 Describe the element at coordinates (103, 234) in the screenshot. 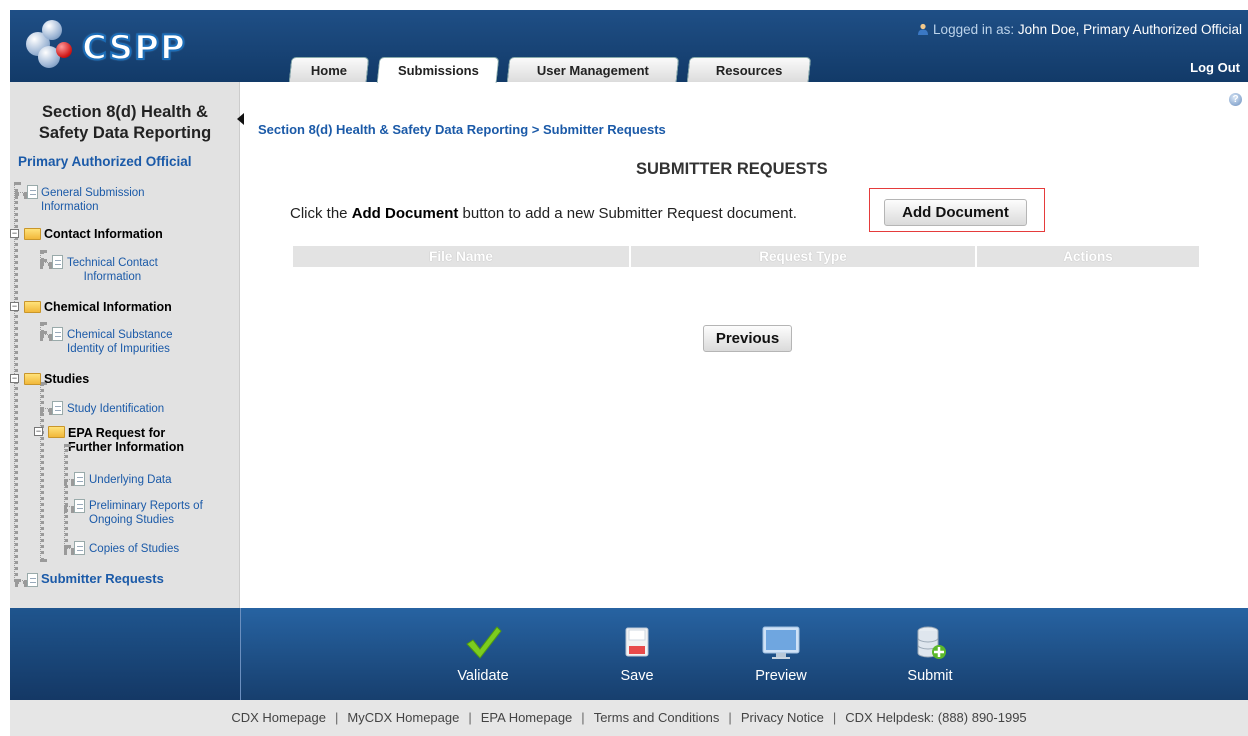

I see `sidebar-item-contact-information: Contact Information` at that location.